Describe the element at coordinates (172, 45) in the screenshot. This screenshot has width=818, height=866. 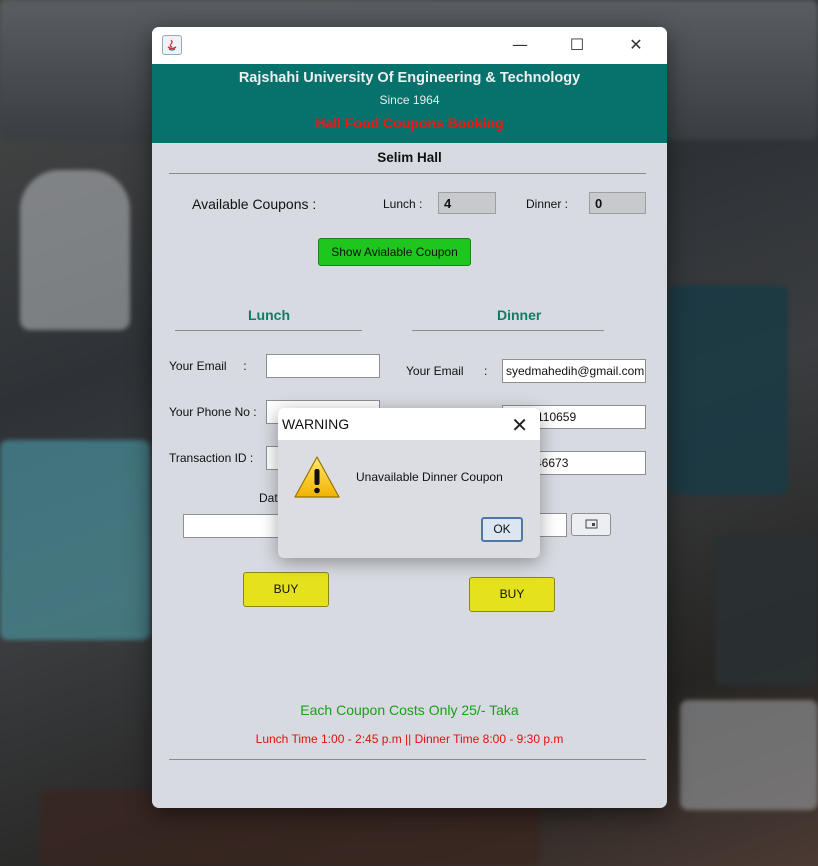
I see `java-app-icon` at that location.